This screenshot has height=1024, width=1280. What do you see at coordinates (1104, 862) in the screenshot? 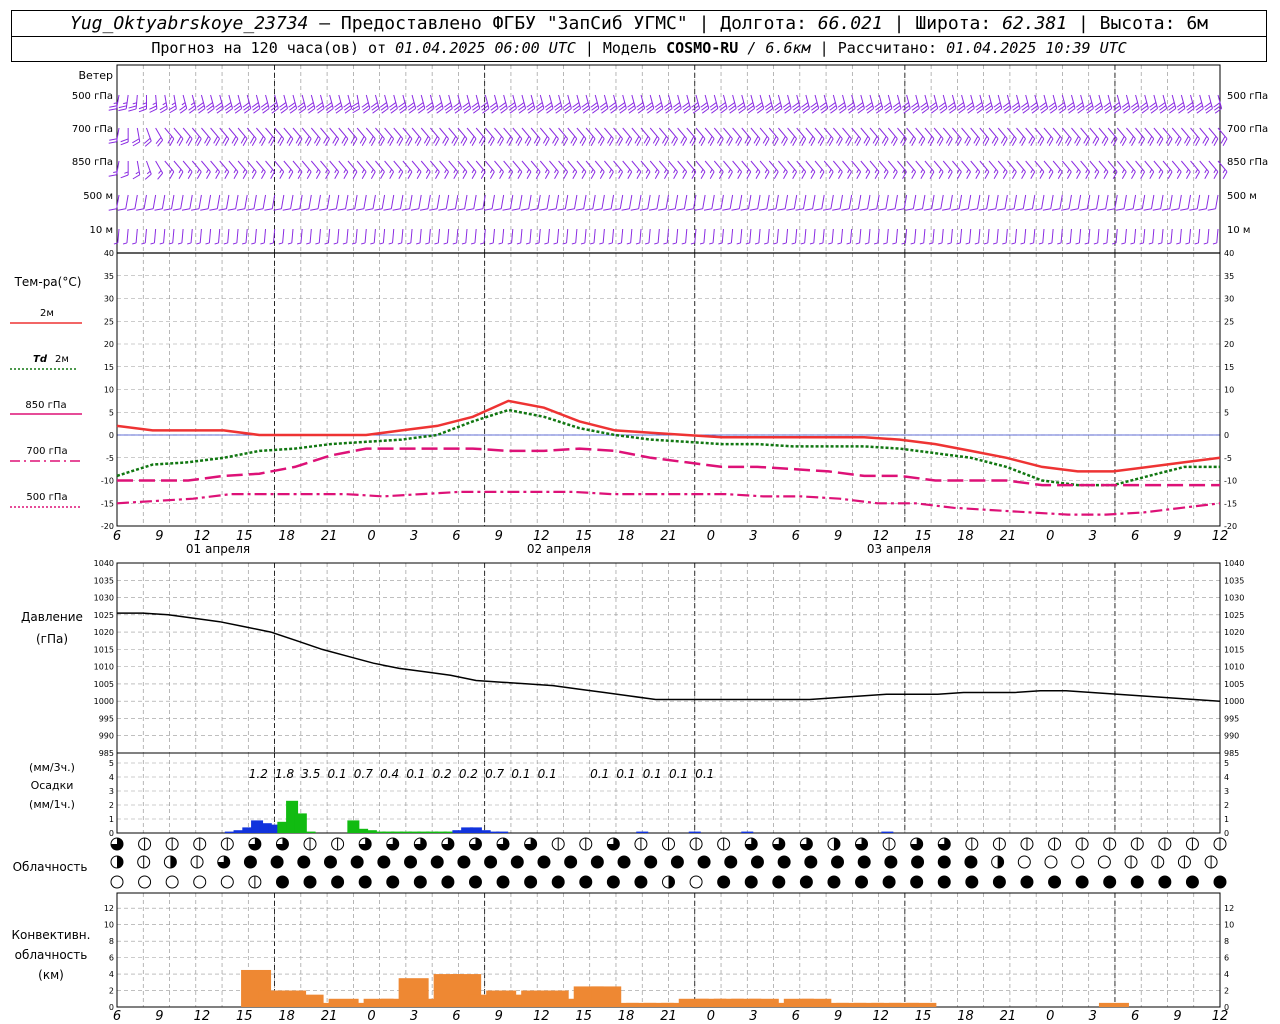
I see `cloud-circle-outline` at bounding box center [1104, 862].